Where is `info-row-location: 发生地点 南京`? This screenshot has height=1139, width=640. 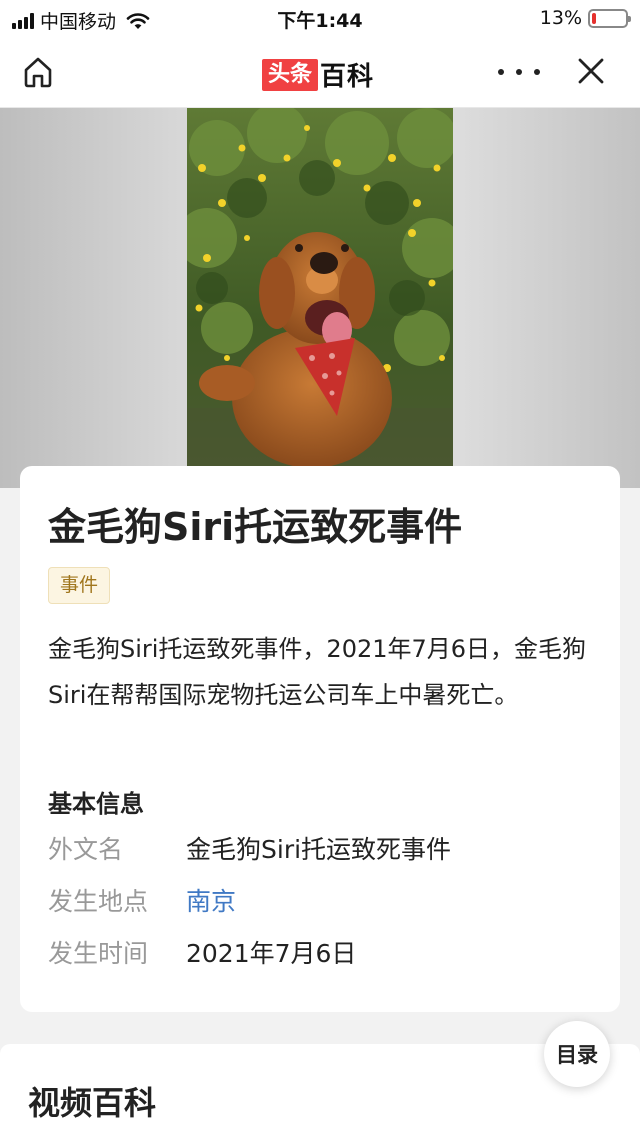
info-row-location: 发生地点 南京 is located at coordinates (142, 902).